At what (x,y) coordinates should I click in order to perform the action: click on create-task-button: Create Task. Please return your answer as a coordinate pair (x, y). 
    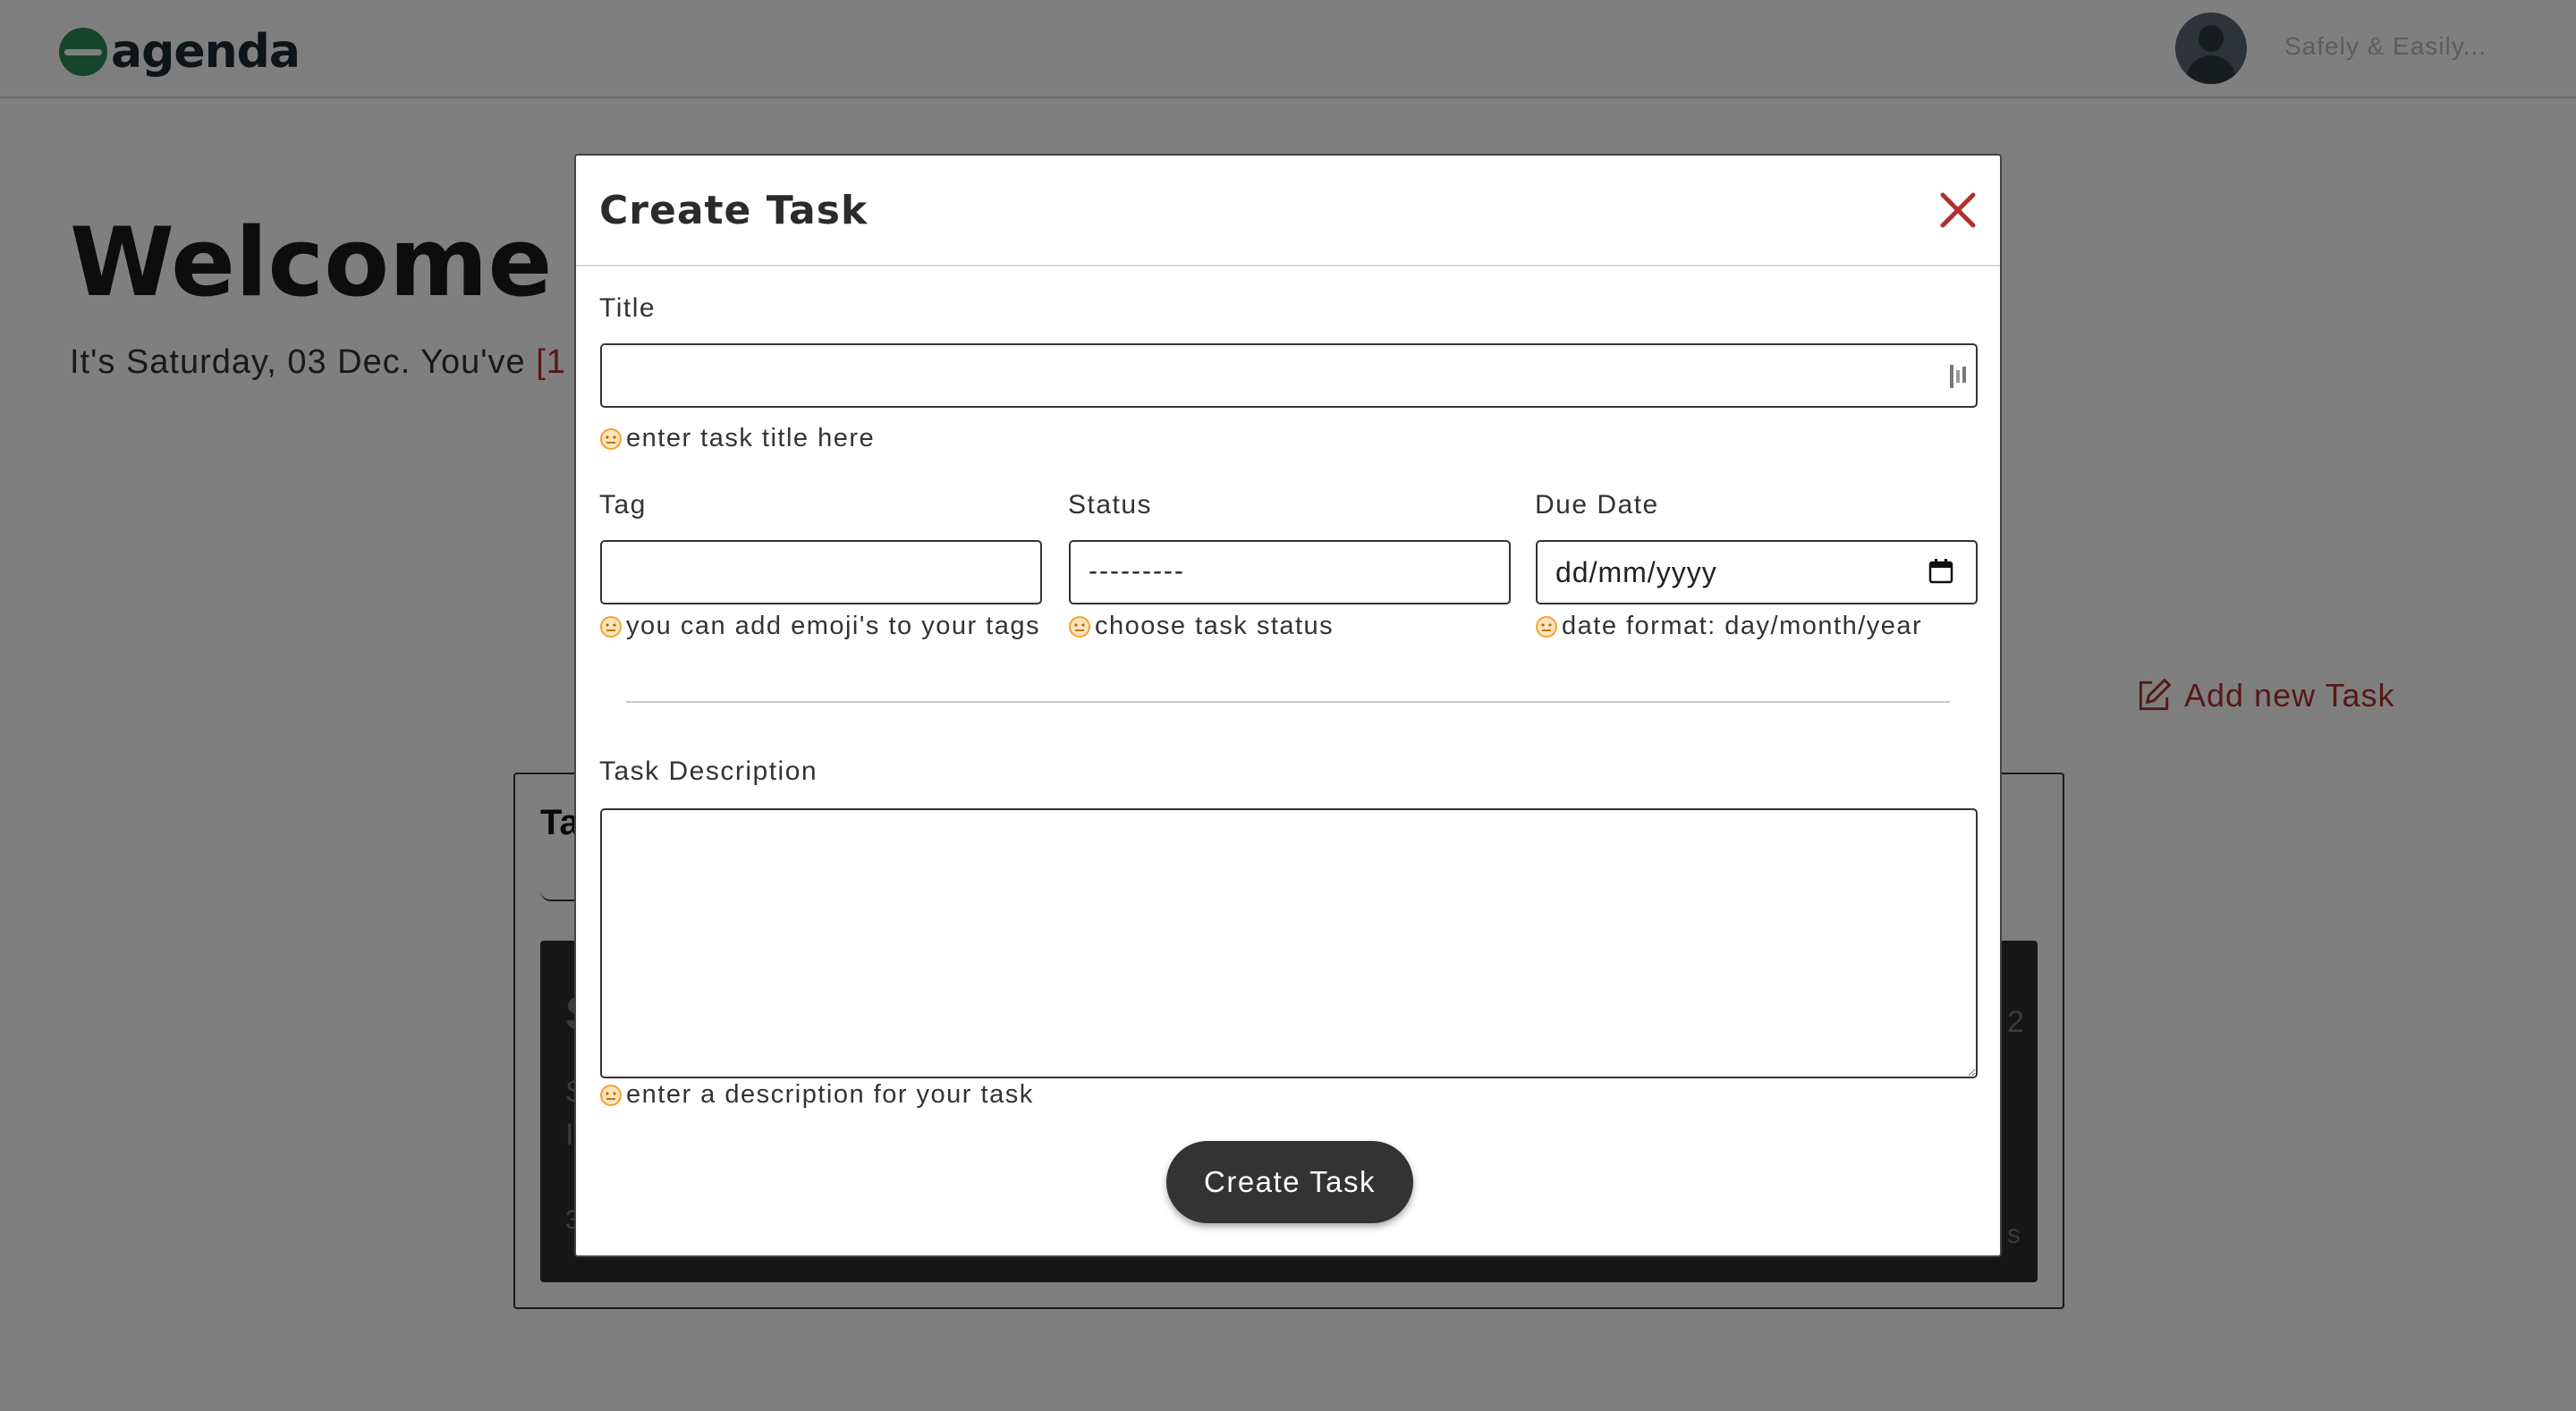
    Looking at the image, I should click on (1289, 1182).